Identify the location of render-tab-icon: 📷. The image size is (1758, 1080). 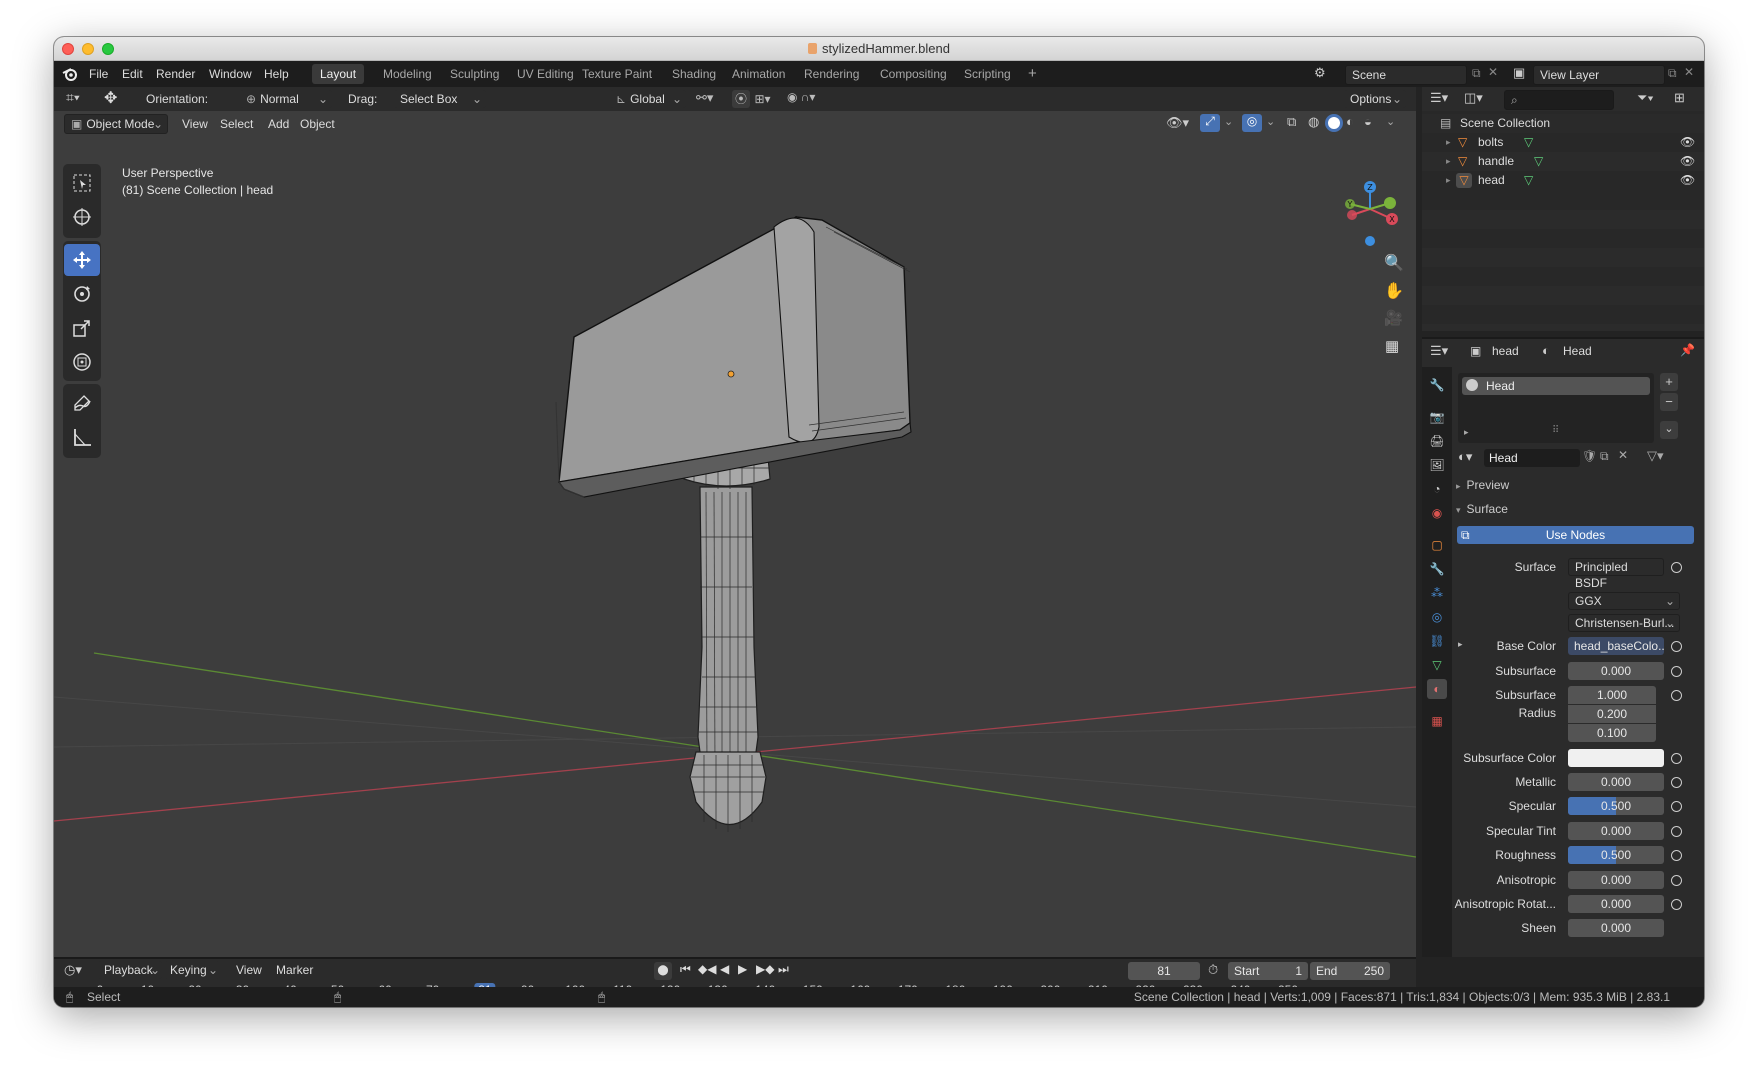
(1437, 417).